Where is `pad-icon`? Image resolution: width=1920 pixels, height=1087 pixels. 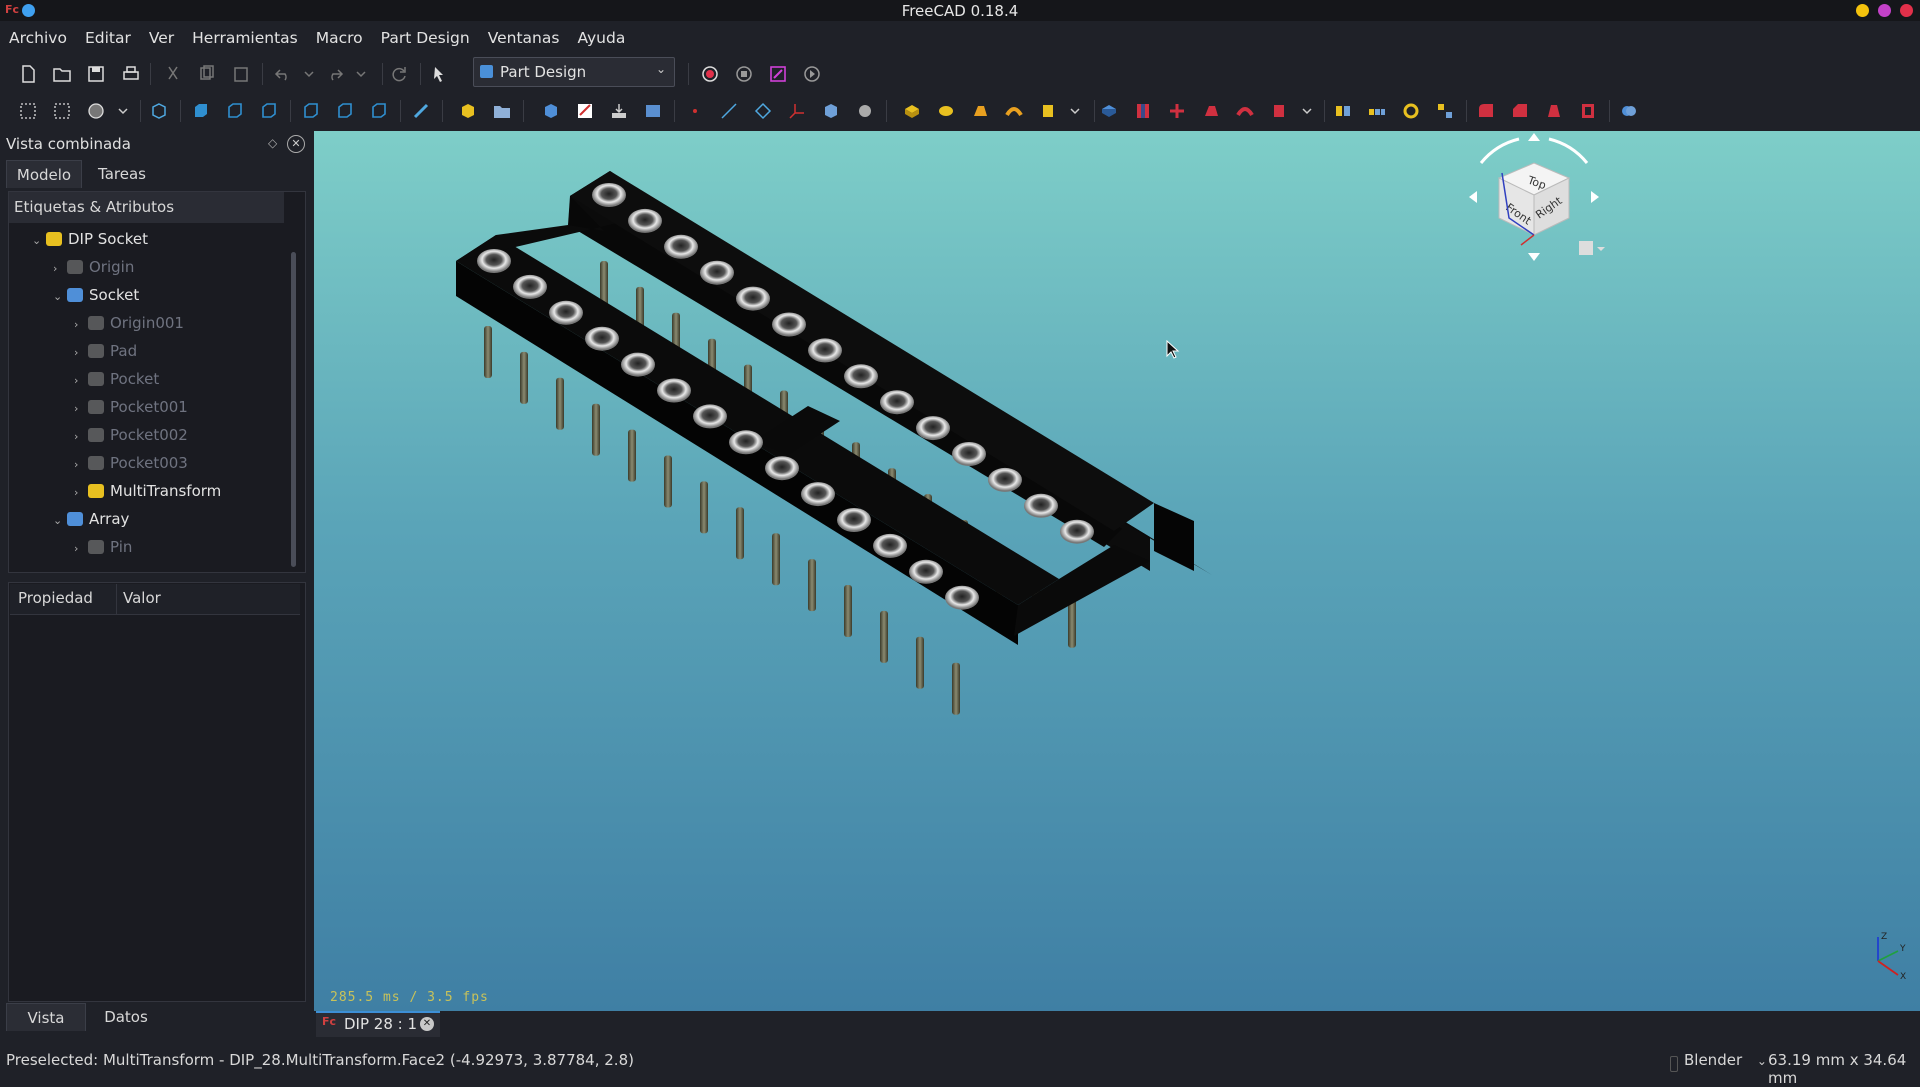
pad-icon is located at coordinates (912, 111).